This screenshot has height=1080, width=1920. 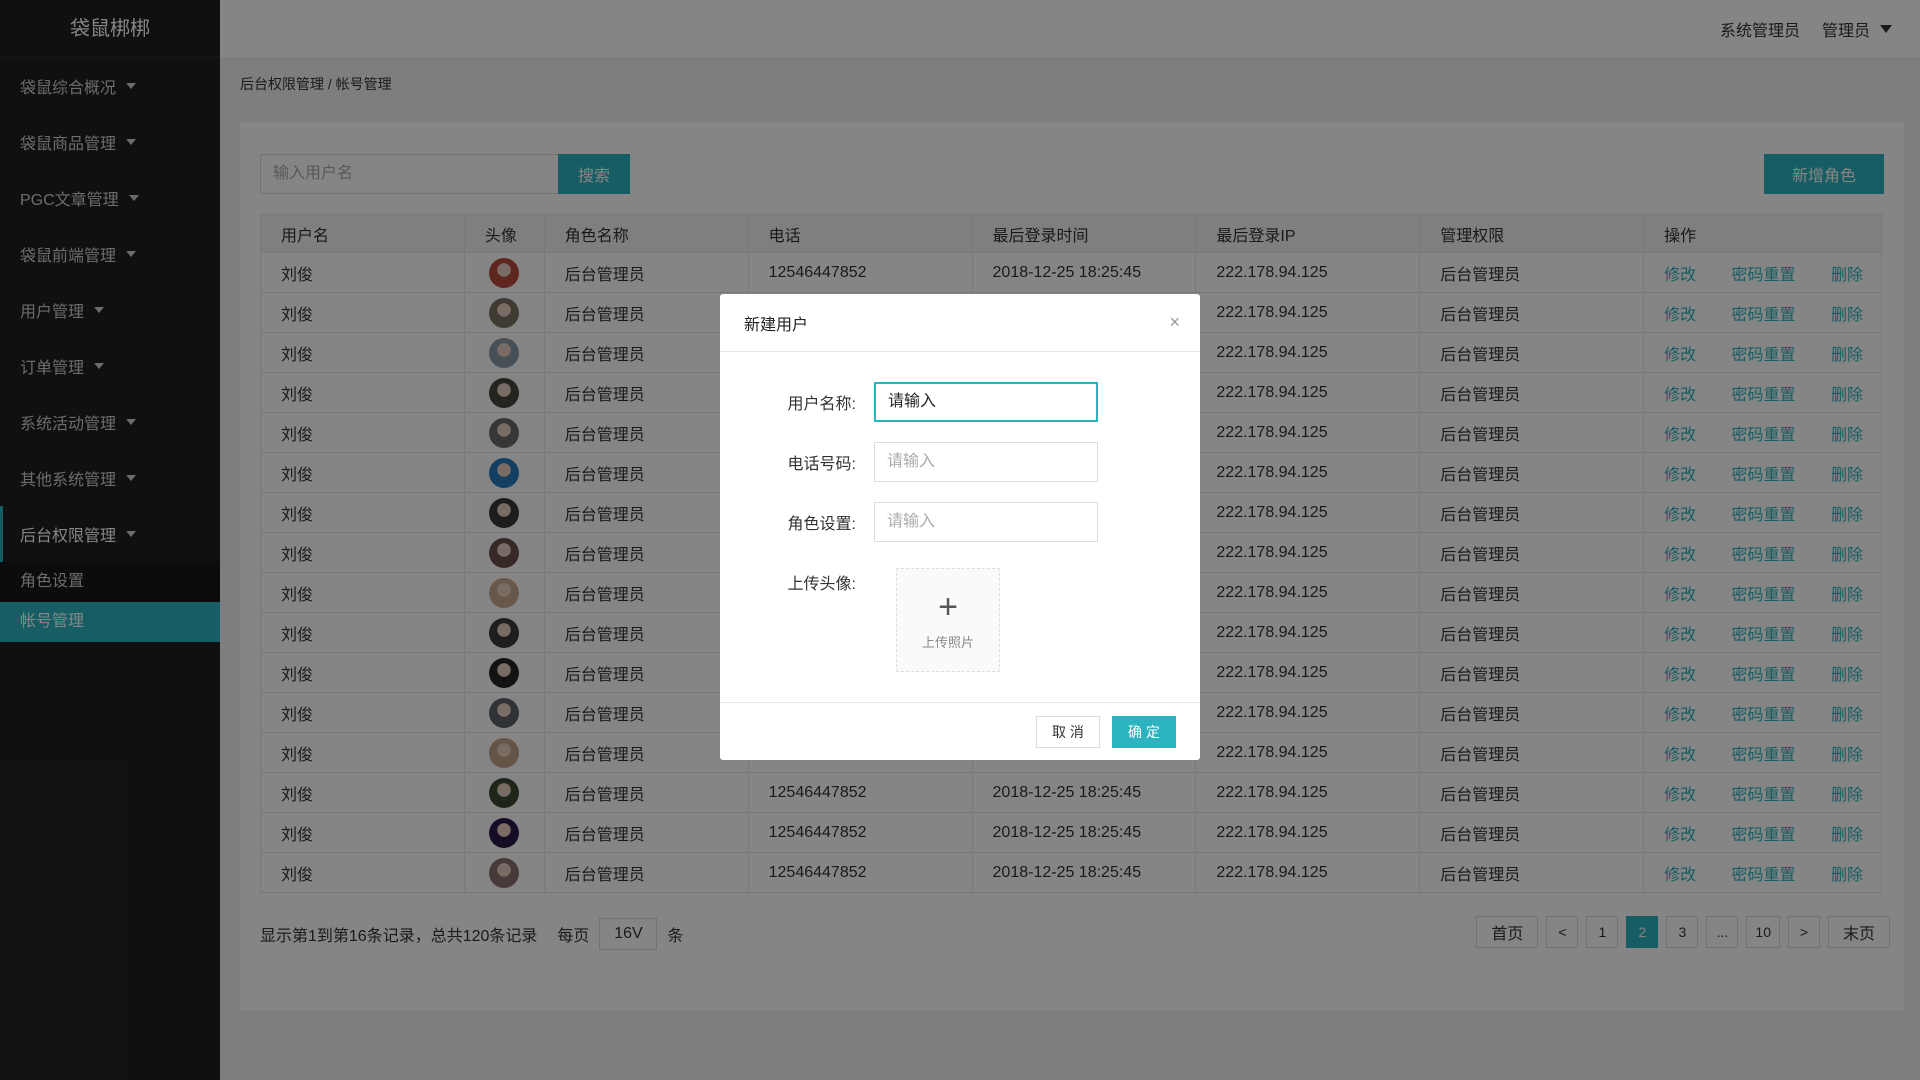 I want to click on phone-input, so click(x=986, y=462).